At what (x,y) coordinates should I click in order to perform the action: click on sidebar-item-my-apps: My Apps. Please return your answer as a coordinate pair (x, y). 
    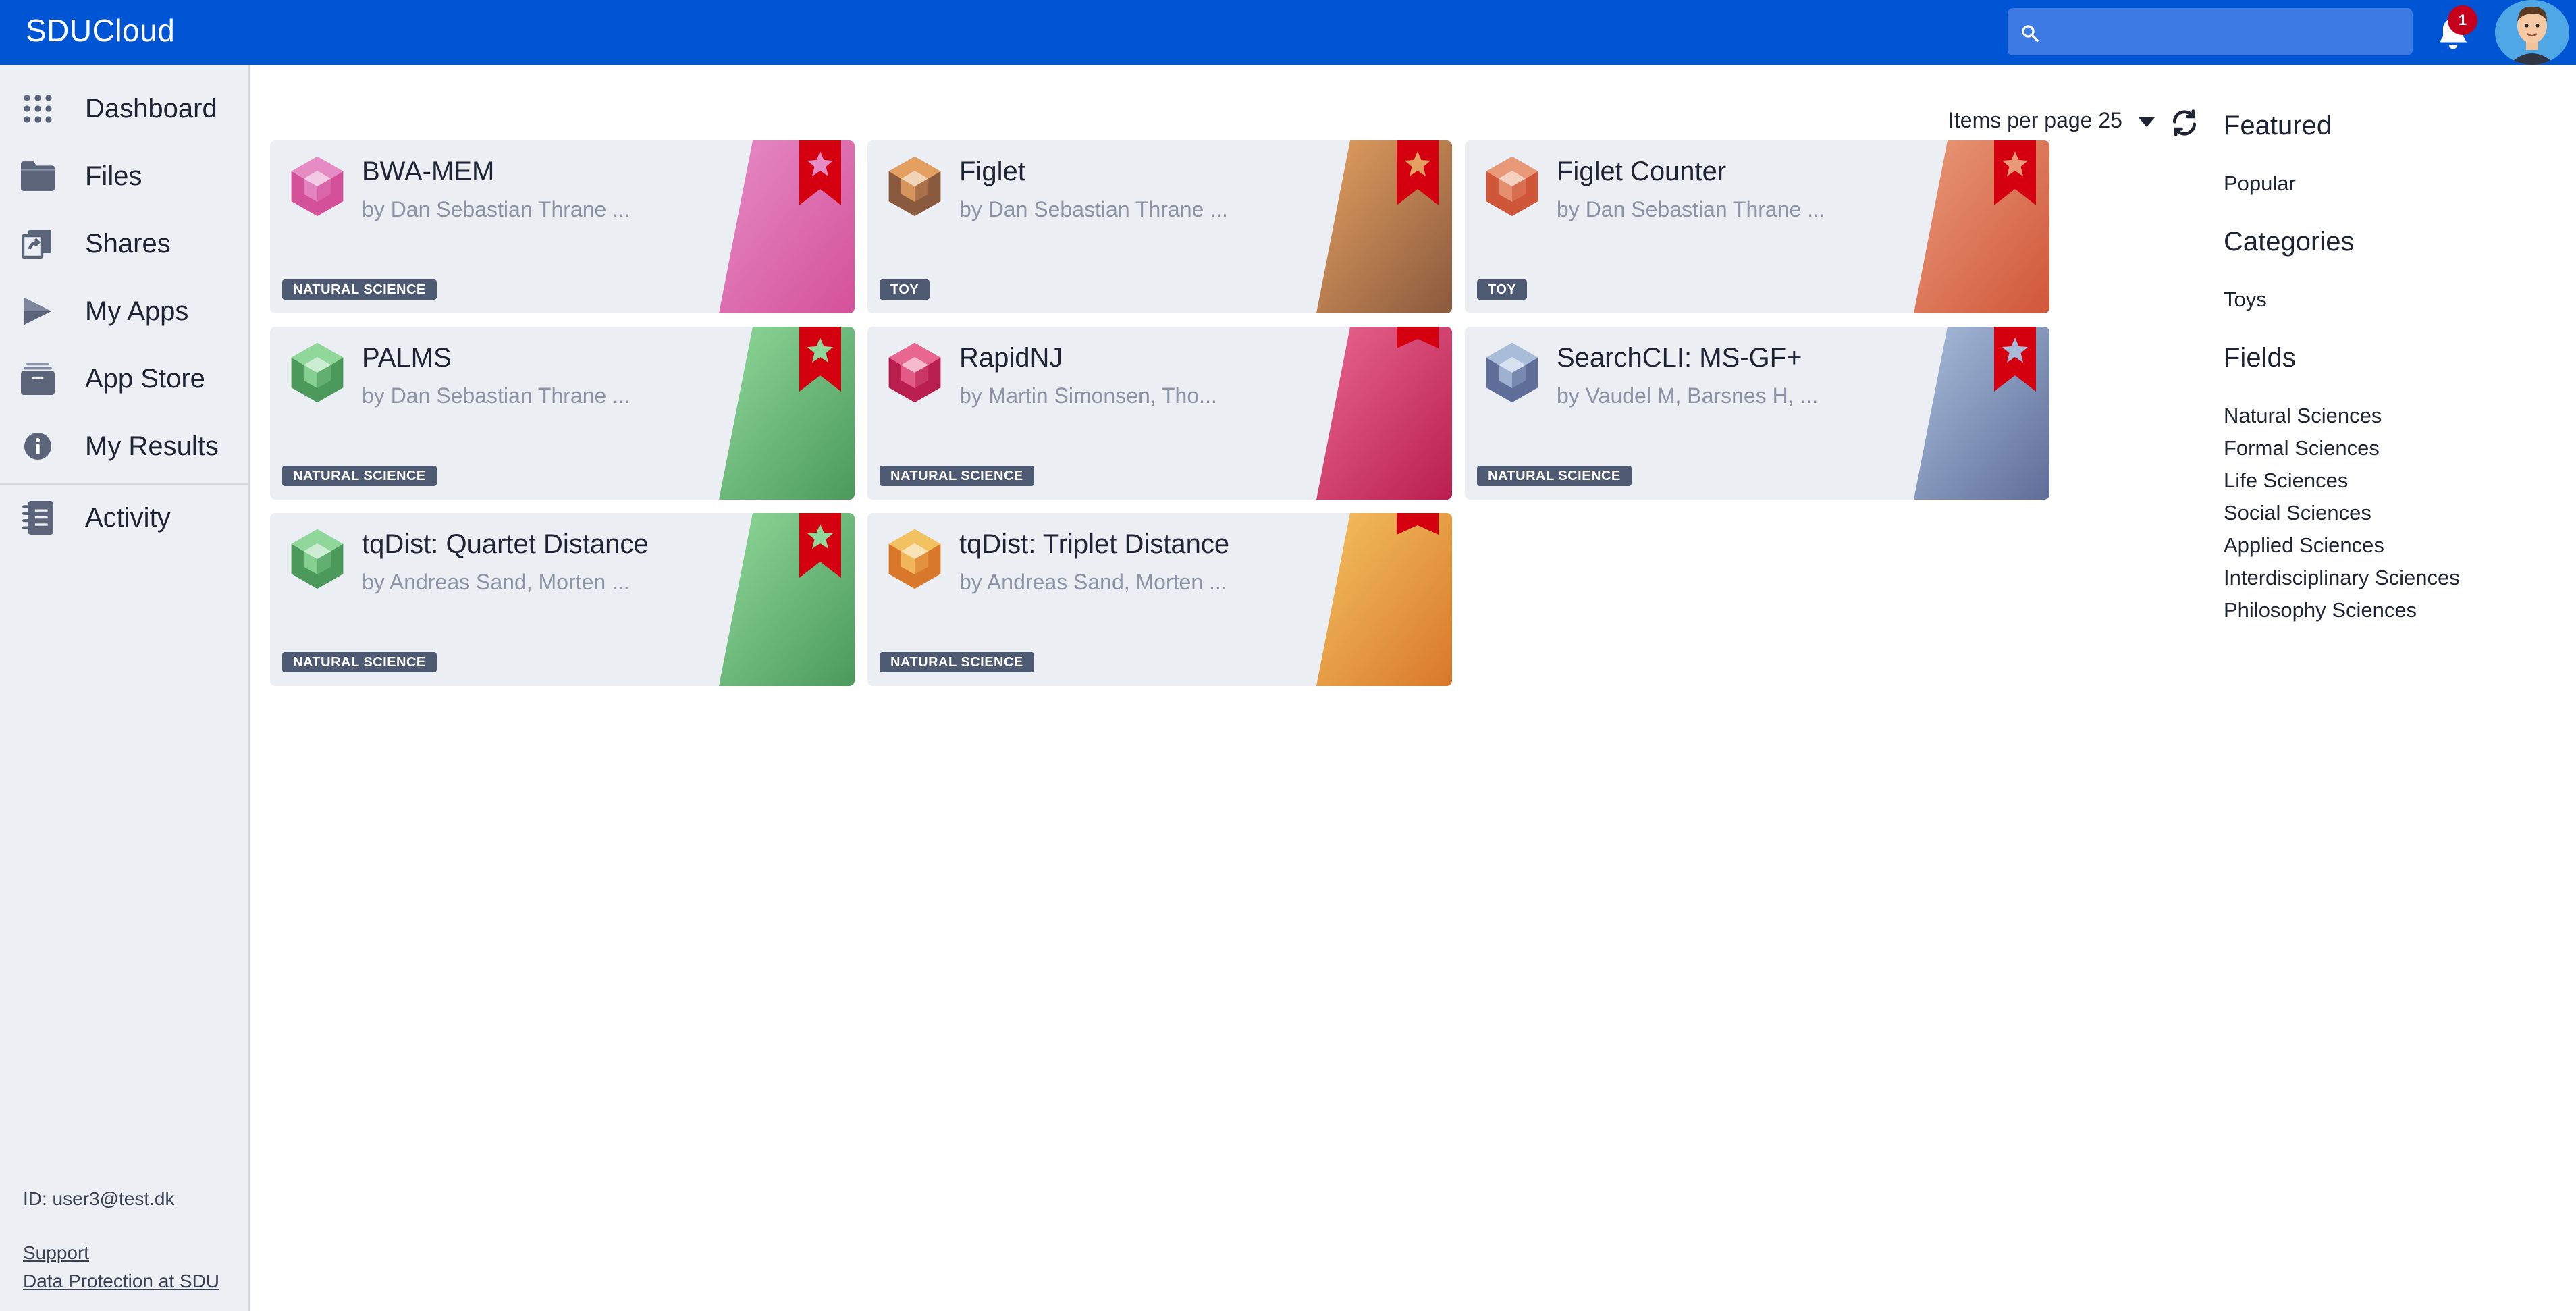
    Looking at the image, I should click on (124, 311).